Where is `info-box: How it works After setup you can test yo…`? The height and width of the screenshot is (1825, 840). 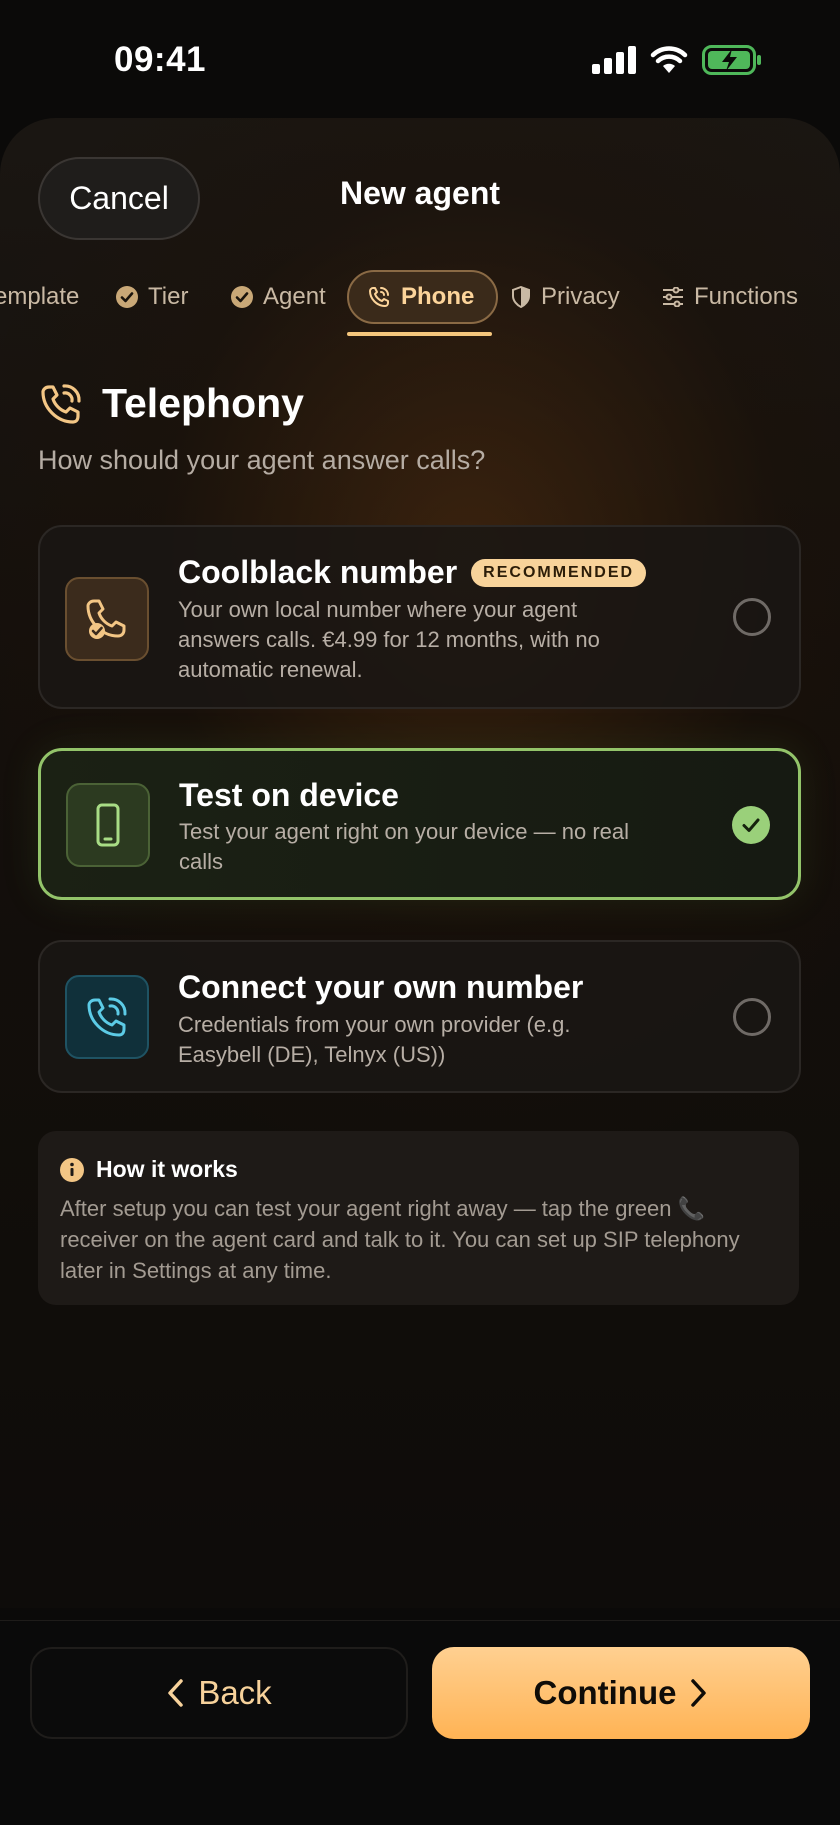 info-box: How it works After setup you can test yo… is located at coordinates (418, 1218).